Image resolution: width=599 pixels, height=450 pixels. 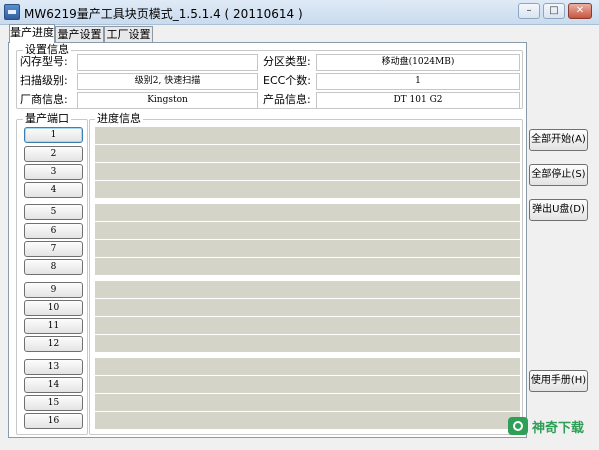 What do you see at coordinates (287, 99) in the screenshot?
I see `product-info-label: 产品信息:` at bounding box center [287, 99].